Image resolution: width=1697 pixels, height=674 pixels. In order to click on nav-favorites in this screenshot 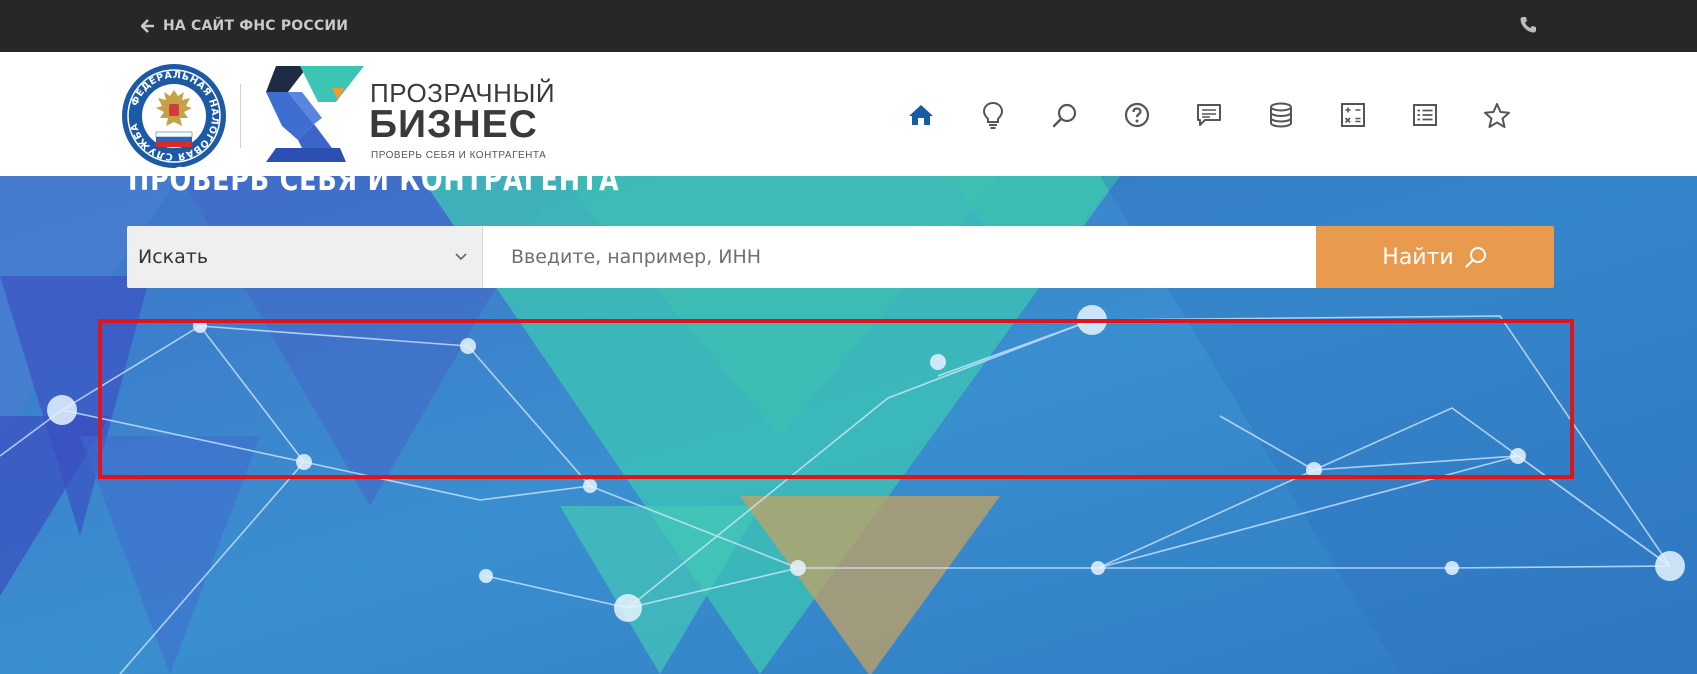, I will do `click(1497, 115)`.